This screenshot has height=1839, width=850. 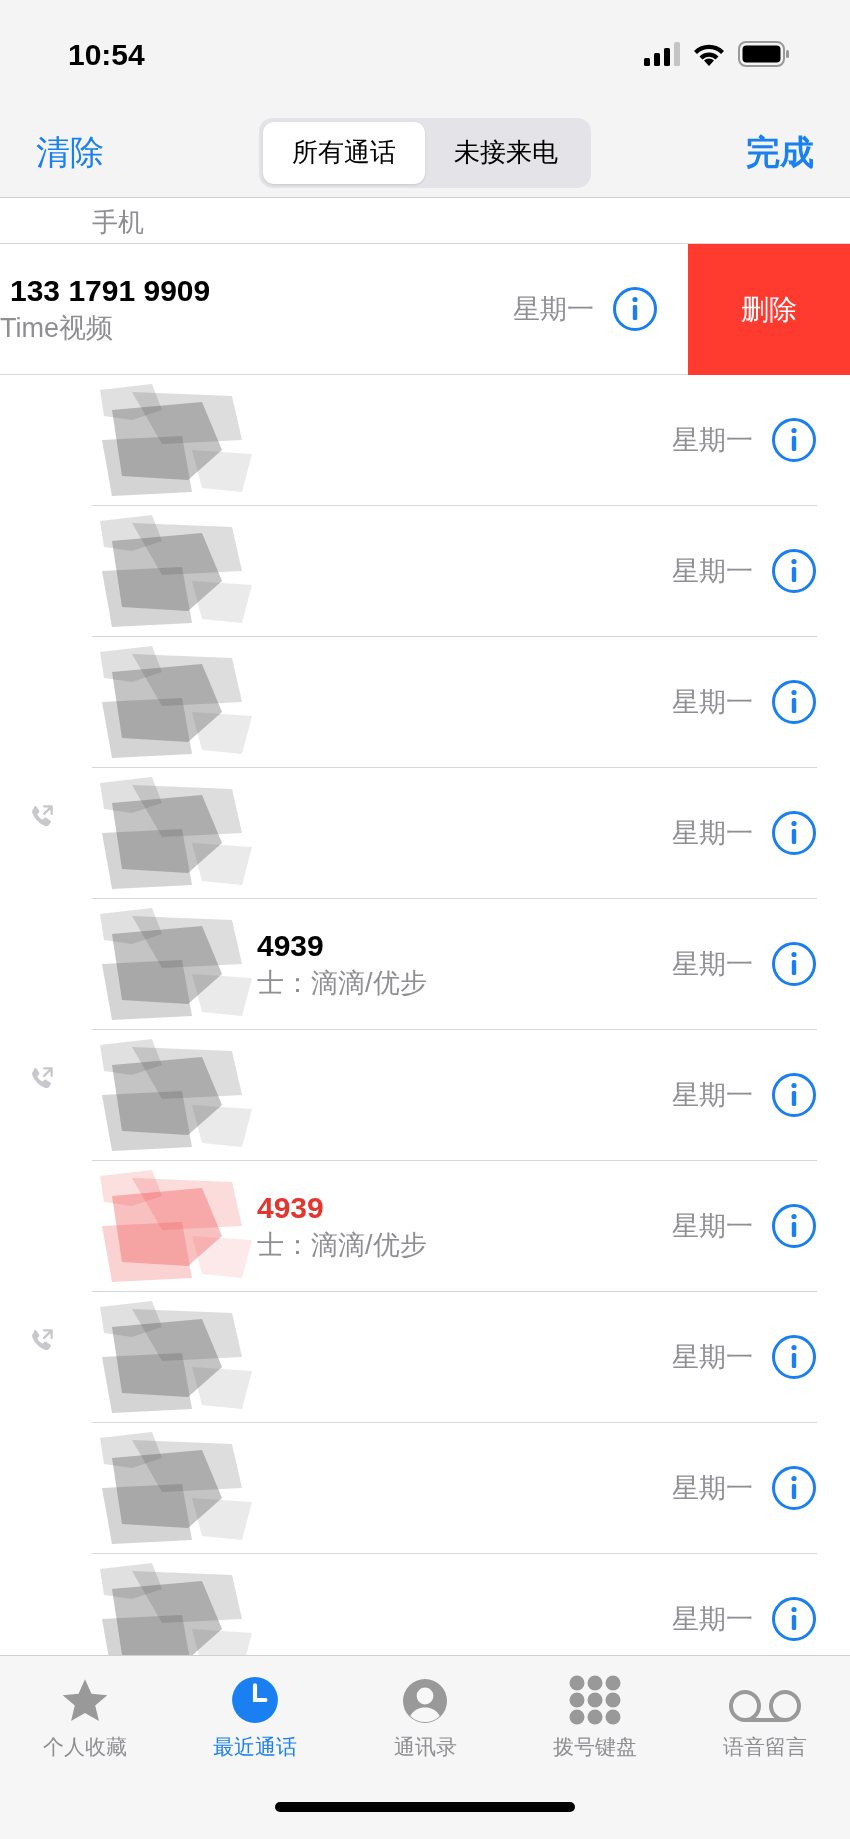 What do you see at coordinates (662, 54) in the screenshot?
I see `signal-icon` at bounding box center [662, 54].